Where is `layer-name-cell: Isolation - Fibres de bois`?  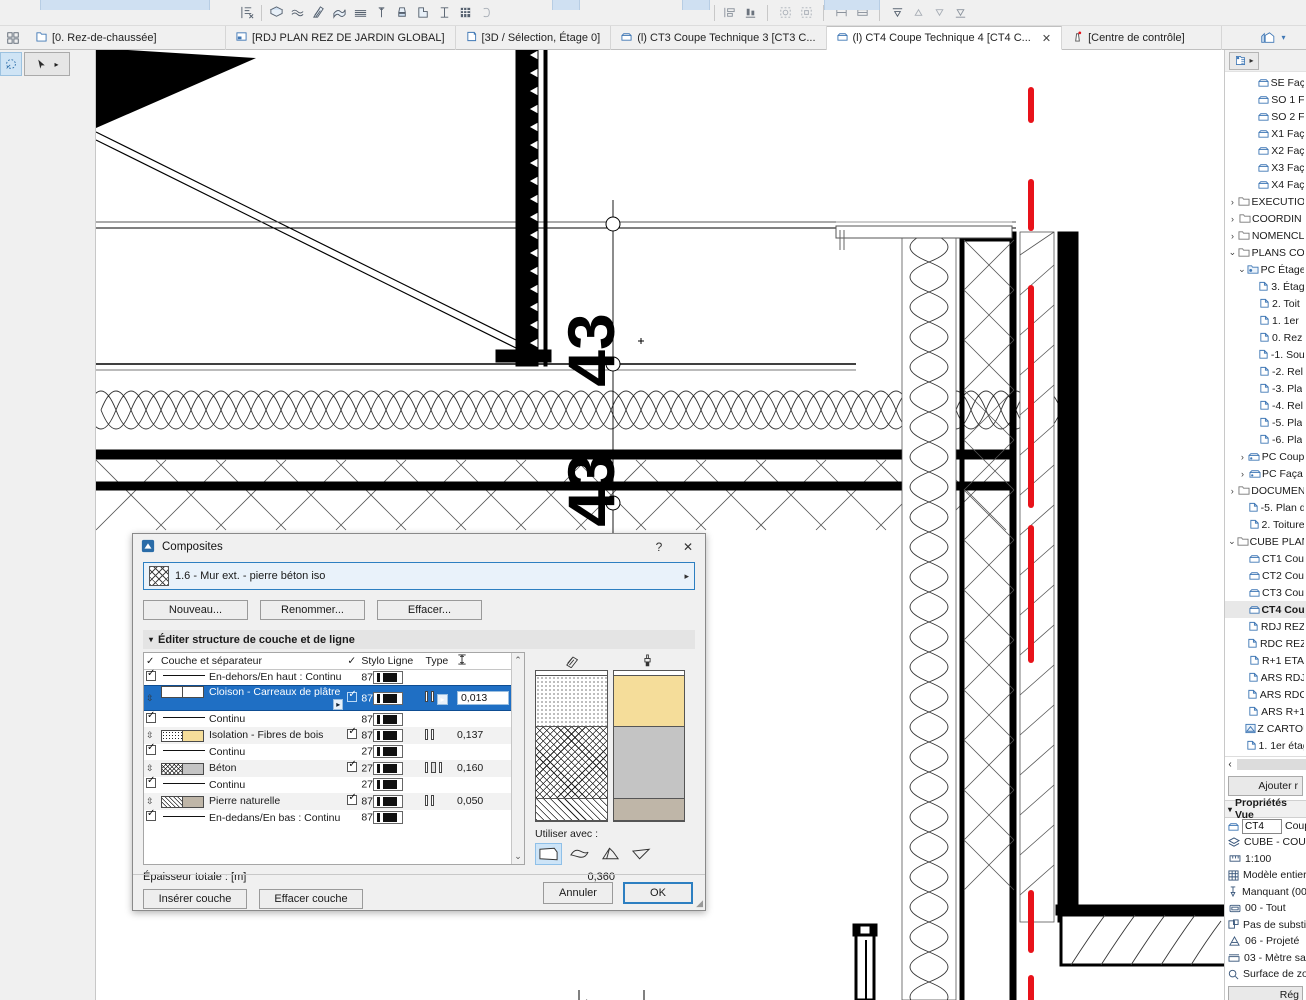 layer-name-cell: Isolation - Fibres de bois is located at coordinates (252, 735).